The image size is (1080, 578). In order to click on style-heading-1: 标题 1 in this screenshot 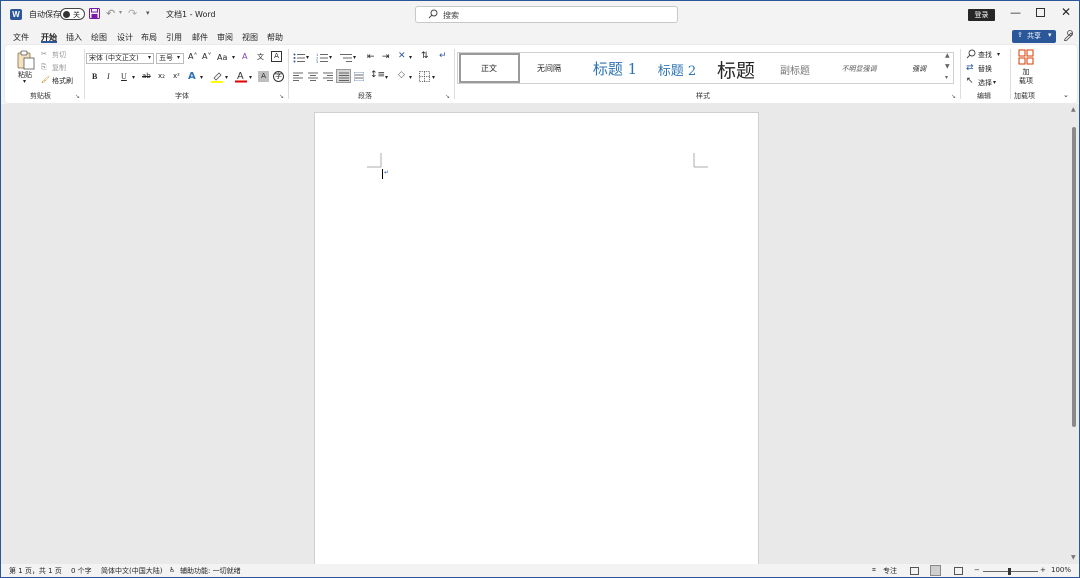, I will do `click(615, 74)`.